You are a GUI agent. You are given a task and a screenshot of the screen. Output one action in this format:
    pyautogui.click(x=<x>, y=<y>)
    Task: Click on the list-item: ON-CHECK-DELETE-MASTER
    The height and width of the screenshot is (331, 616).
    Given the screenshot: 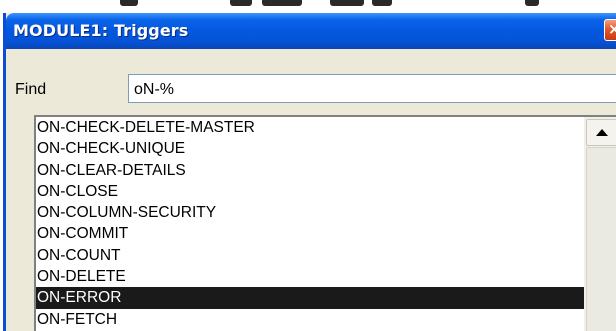 What is the action you would take?
    pyautogui.click(x=310, y=127)
    